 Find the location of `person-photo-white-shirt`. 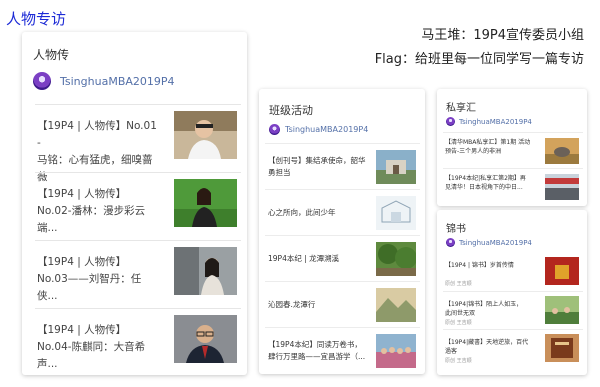

person-photo-white-shirt is located at coordinates (205, 135).